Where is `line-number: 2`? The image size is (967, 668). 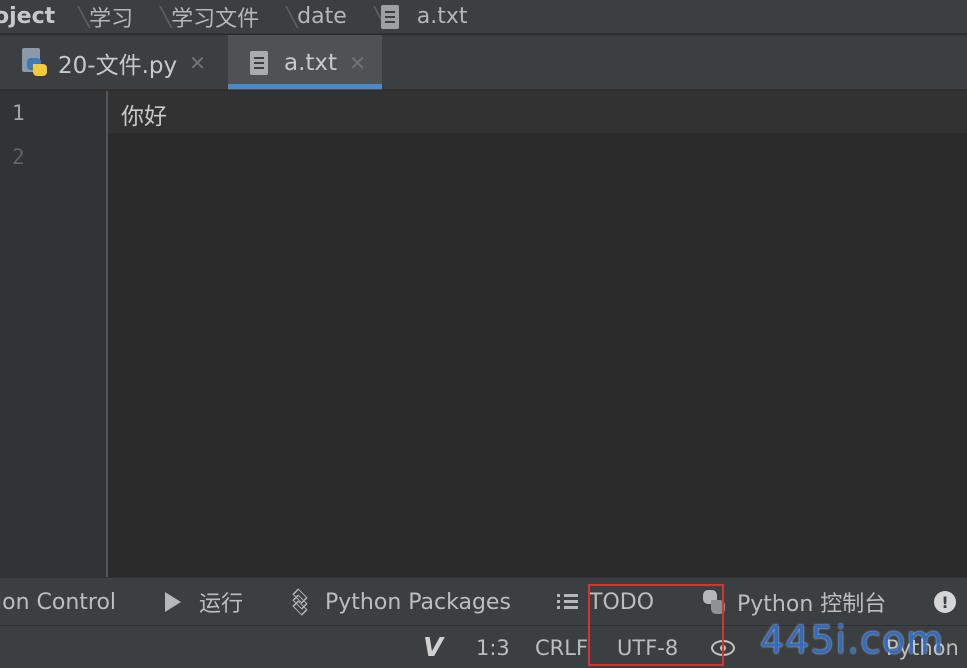 line-number: 2 is located at coordinates (18, 157).